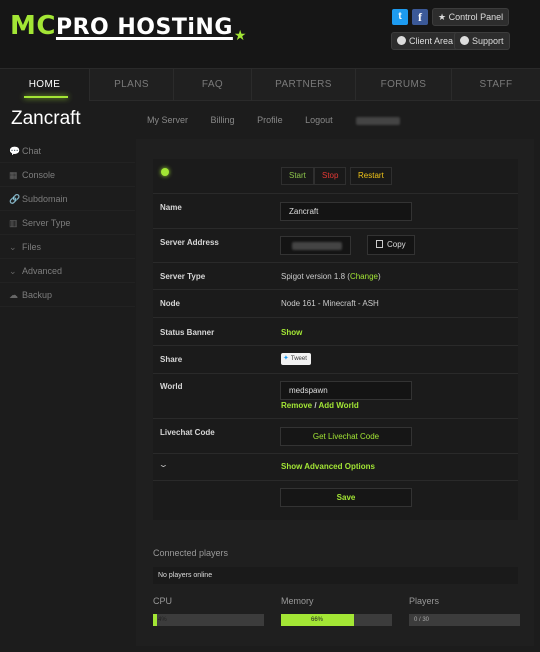 The width and height of the screenshot is (540, 652). I want to click on show-advanced-link: Show Advanced Options, so click(328, 466).